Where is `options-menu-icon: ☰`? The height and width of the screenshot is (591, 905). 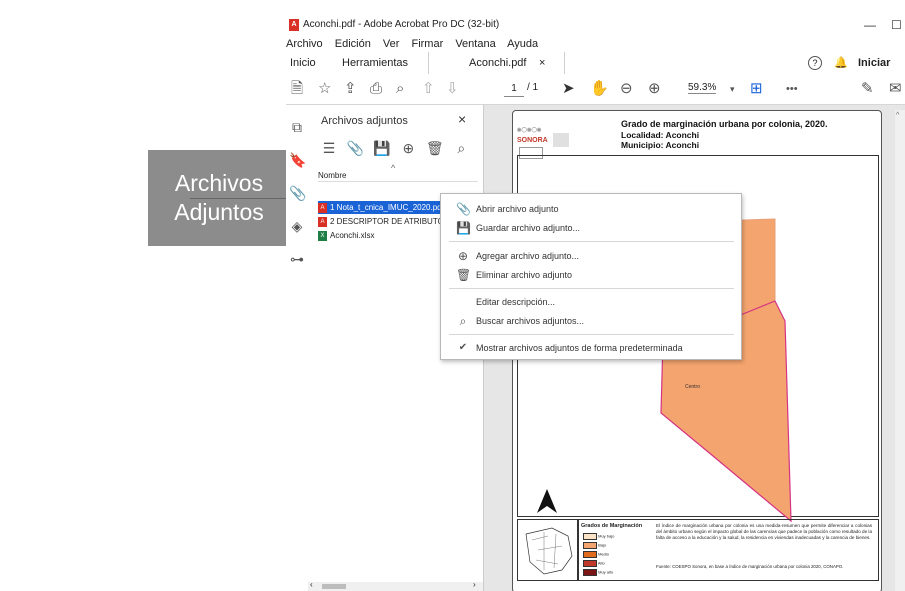
options-menu-icon: ☰ is located at coordinates (329, 148).